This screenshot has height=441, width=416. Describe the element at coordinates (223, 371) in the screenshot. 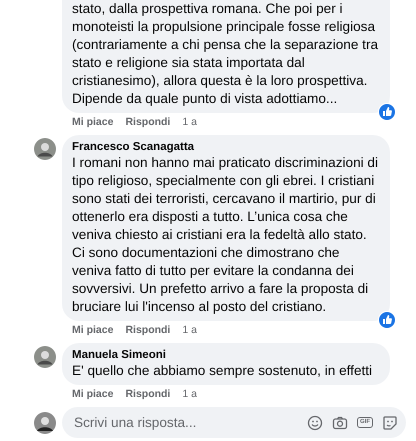

I see `comment-text: E' quello che abbiamo sempre sostenuto, in effetti` at that location.